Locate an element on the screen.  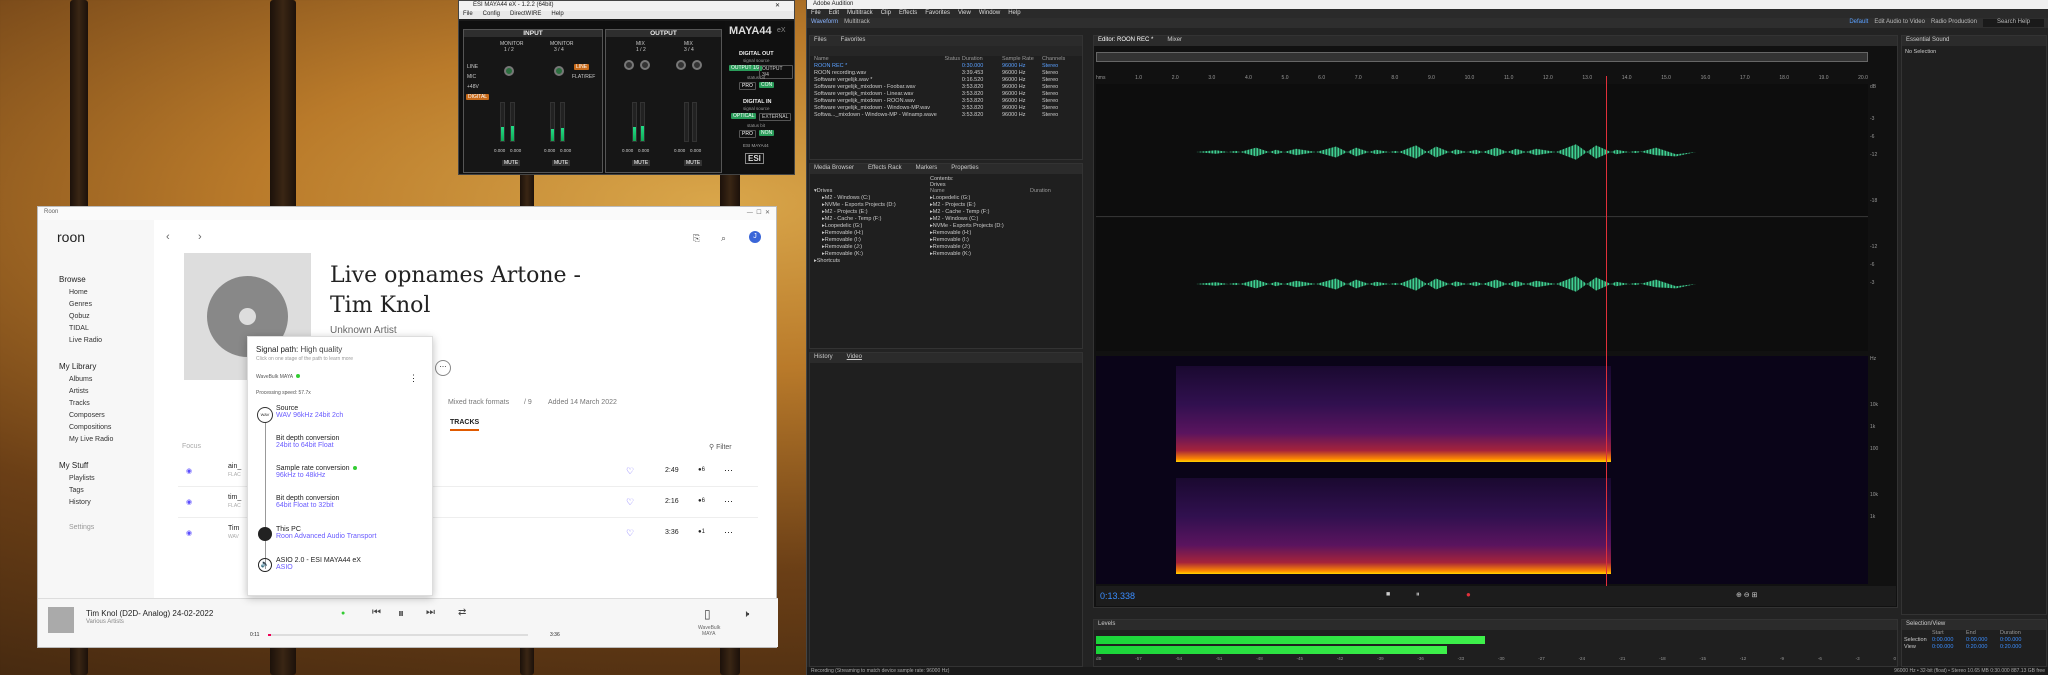
pause-icon: ⏸ is located at coordinates (1418, 595).